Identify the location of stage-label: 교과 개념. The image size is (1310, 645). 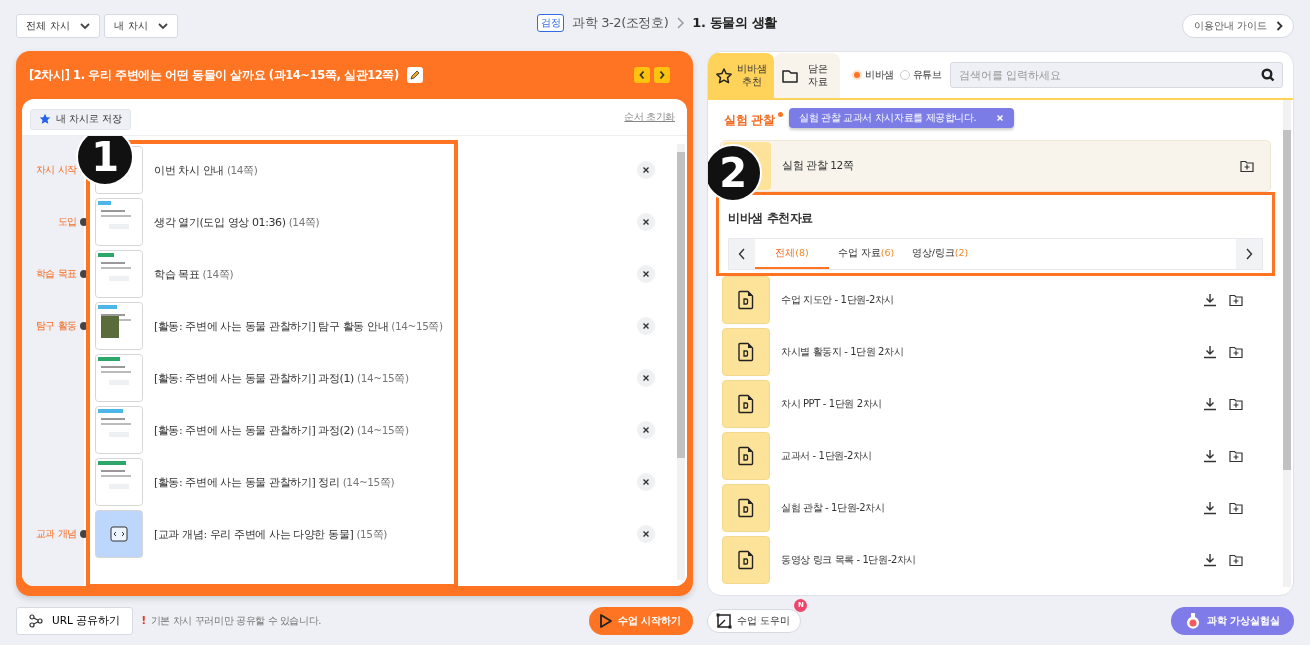
(56, 534).